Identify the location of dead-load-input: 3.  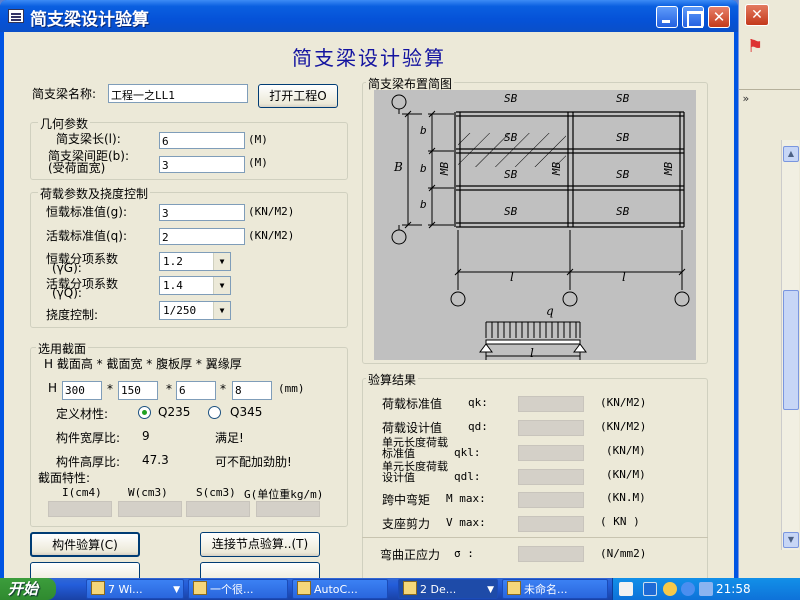
(202, 212).